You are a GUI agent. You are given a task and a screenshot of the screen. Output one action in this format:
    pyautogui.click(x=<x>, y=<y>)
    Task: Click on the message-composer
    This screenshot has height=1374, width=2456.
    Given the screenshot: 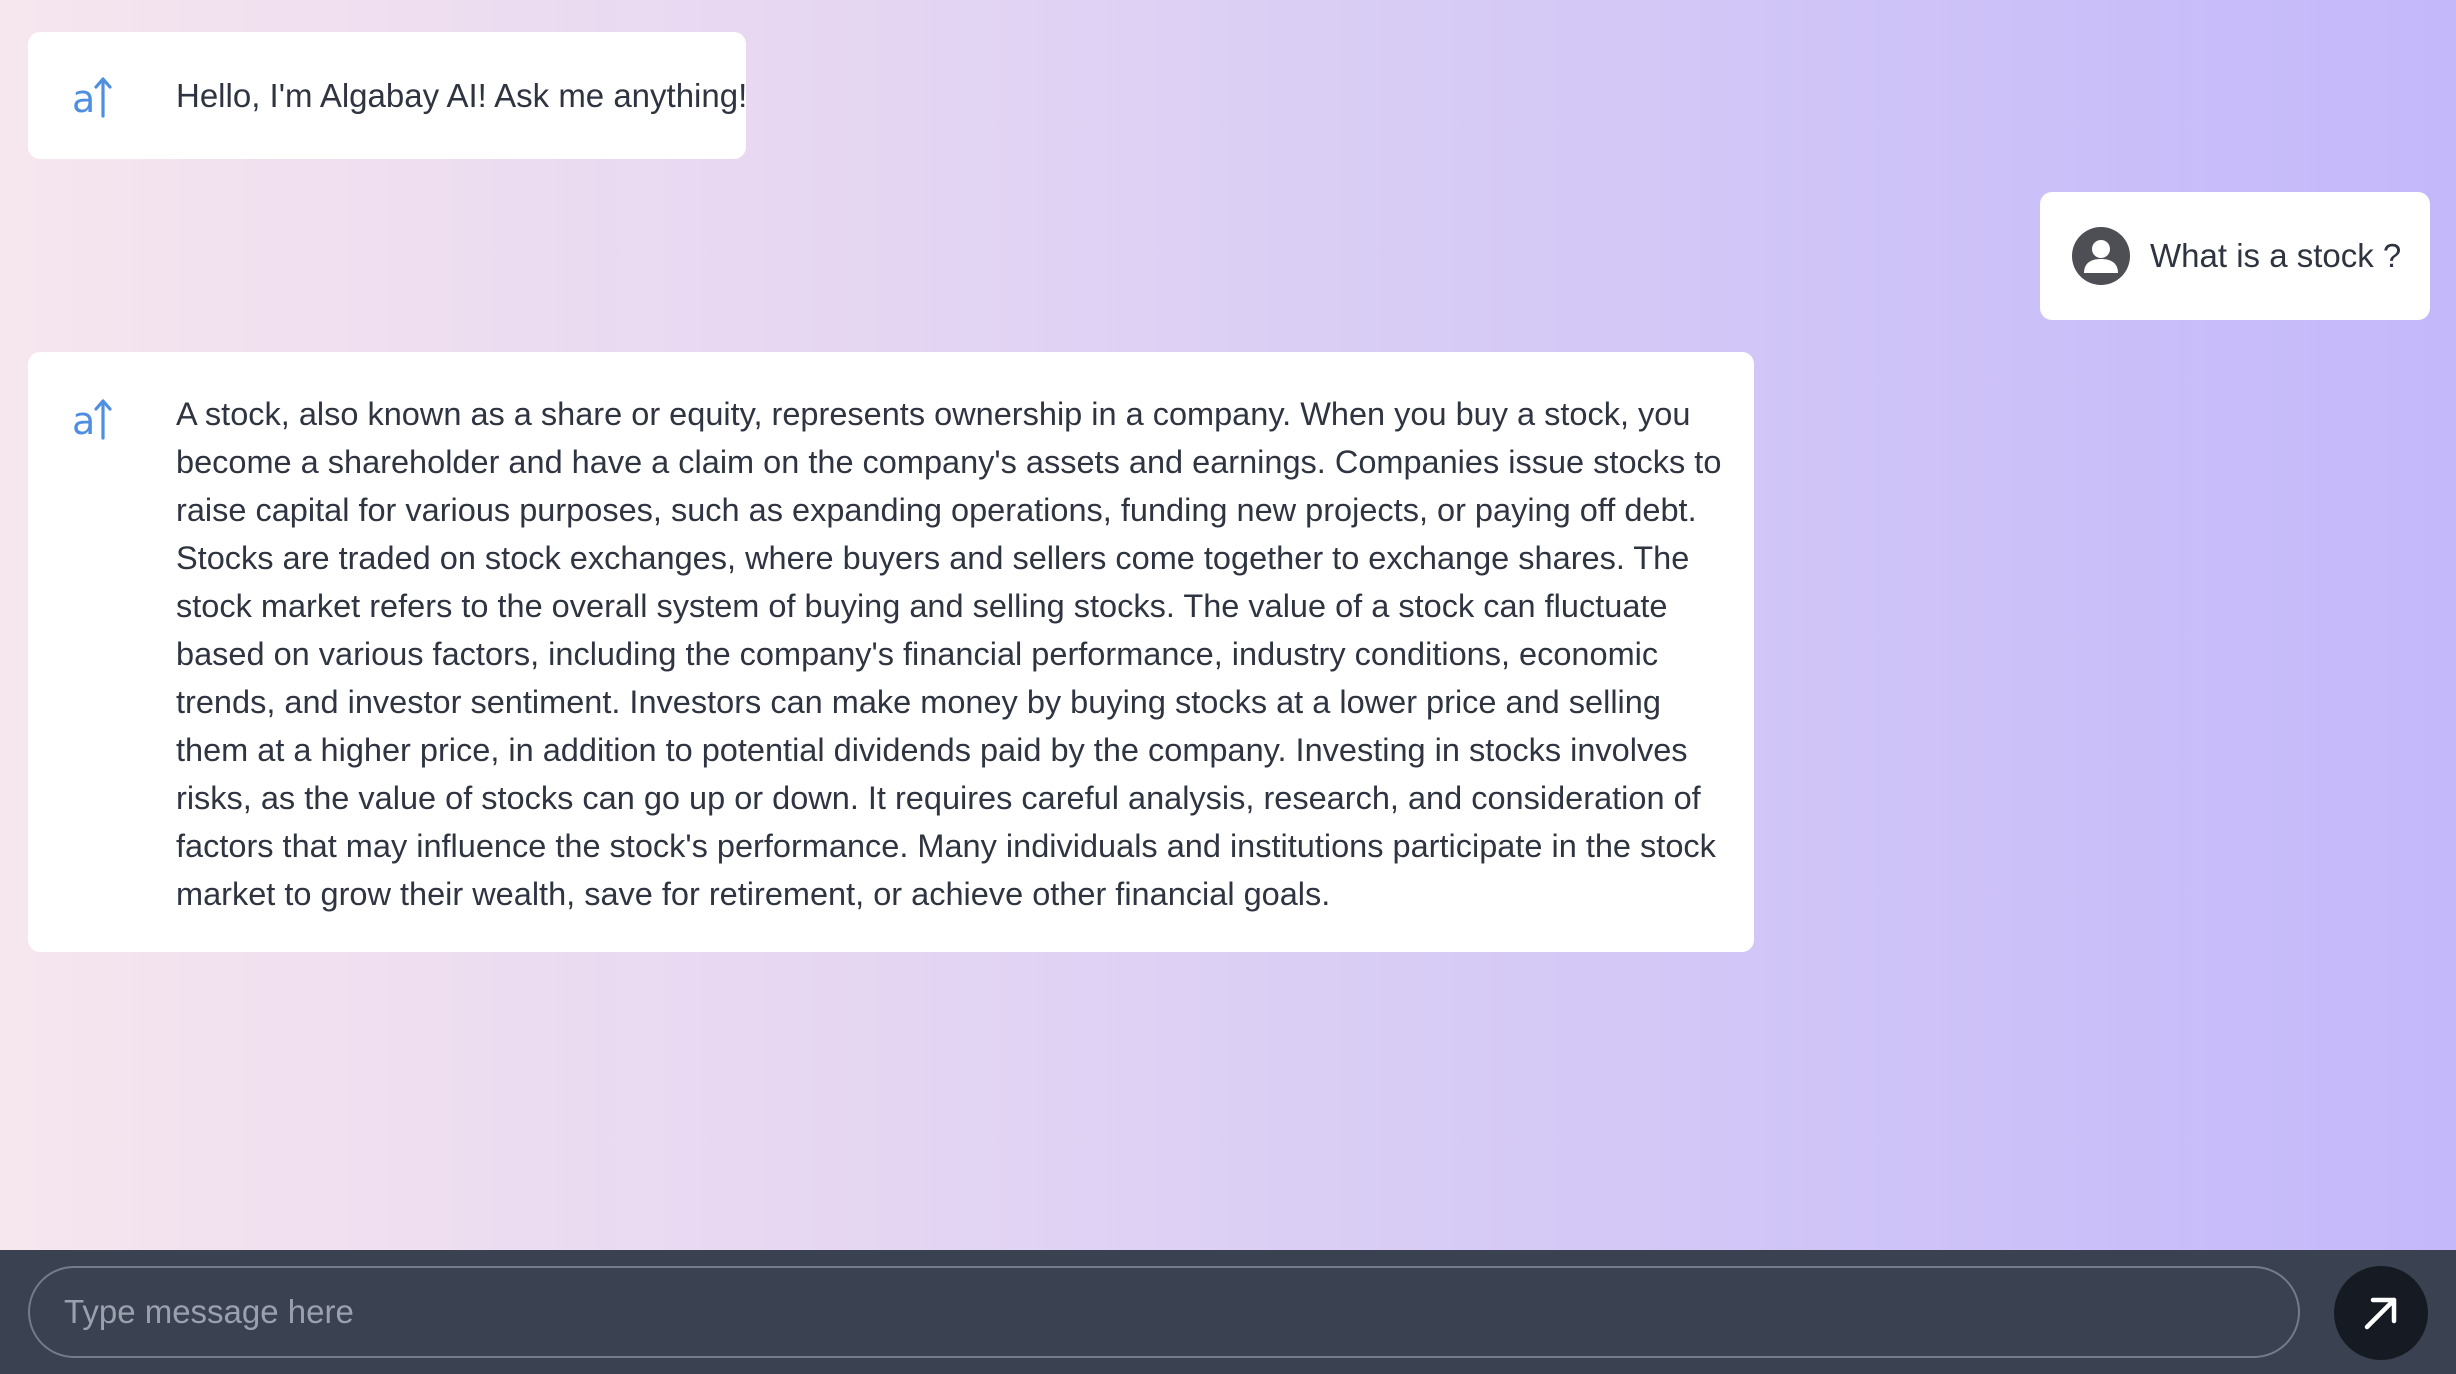 What is the action you would take?
    pyautogui.click(x=1228, y=1312)
    